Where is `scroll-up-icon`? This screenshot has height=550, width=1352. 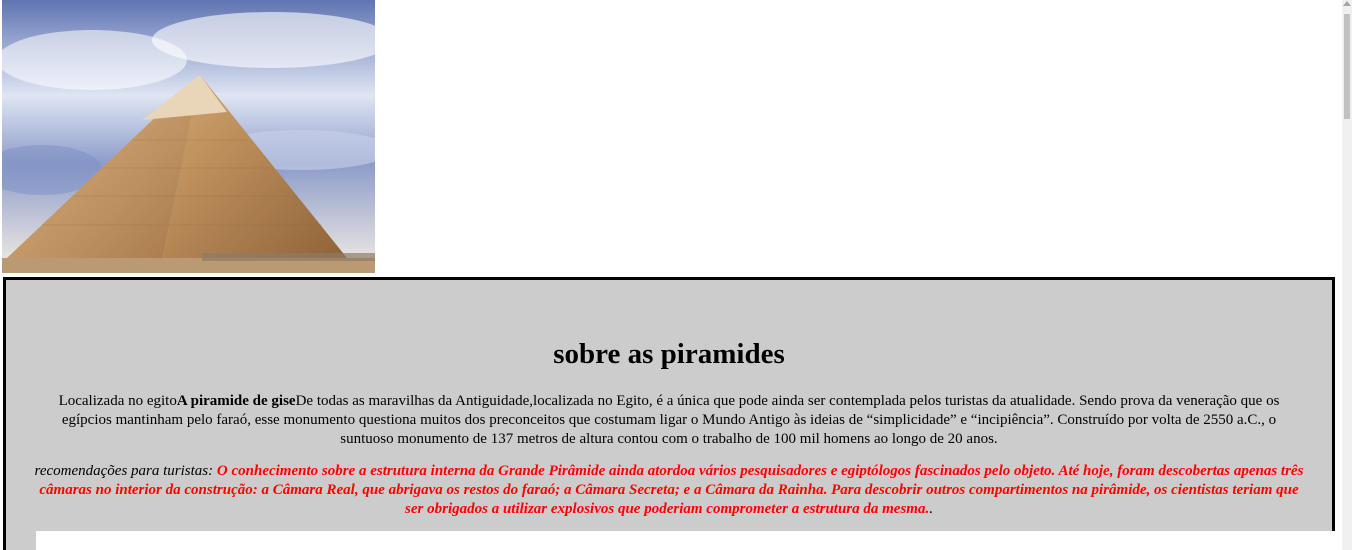
scroll-up-icon is located at coordinates (1347, 3).